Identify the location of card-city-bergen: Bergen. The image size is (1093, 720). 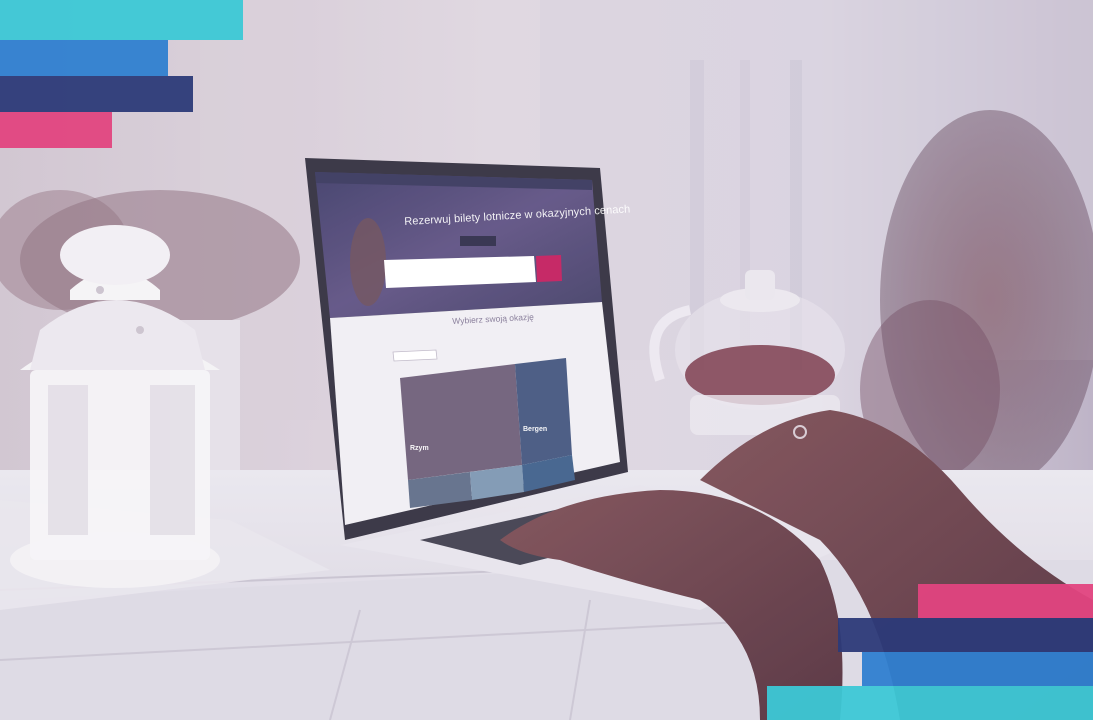
(535, 429).